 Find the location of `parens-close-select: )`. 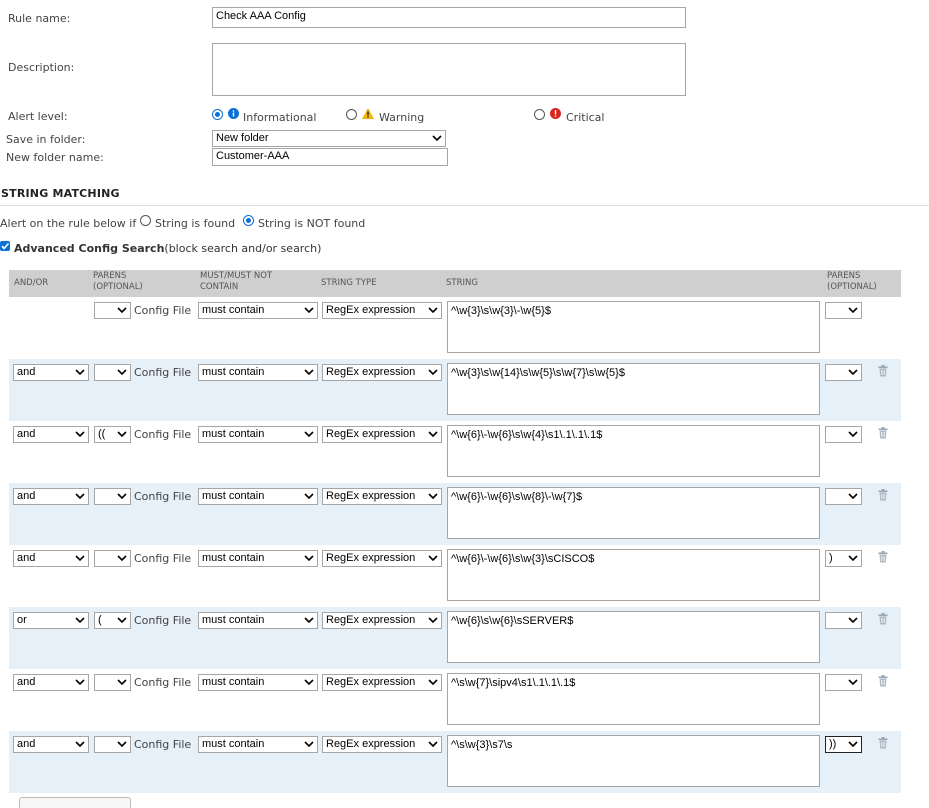

parens-close-select: ) is located at coordinates (843, 558).